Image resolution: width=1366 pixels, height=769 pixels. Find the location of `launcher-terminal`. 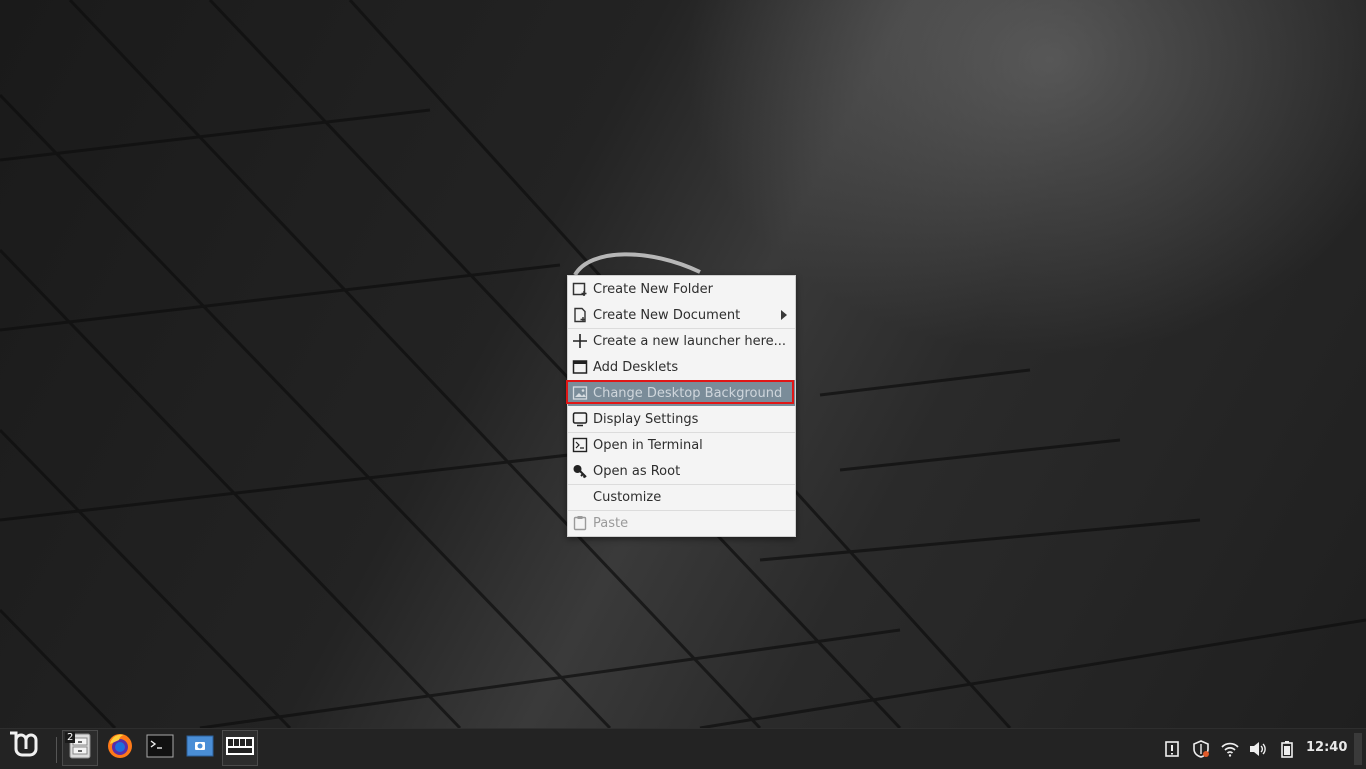

launcher-terminal is located at coordinates (160, 748).